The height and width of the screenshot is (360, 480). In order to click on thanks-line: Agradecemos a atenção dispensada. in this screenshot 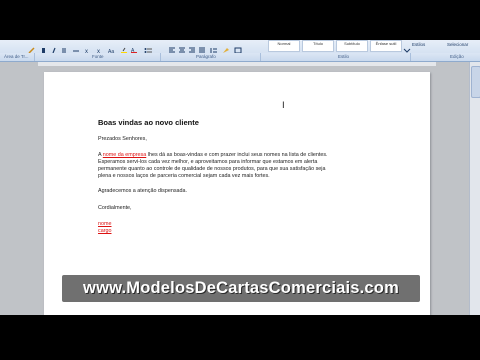, I will do `click(143, 191)`.